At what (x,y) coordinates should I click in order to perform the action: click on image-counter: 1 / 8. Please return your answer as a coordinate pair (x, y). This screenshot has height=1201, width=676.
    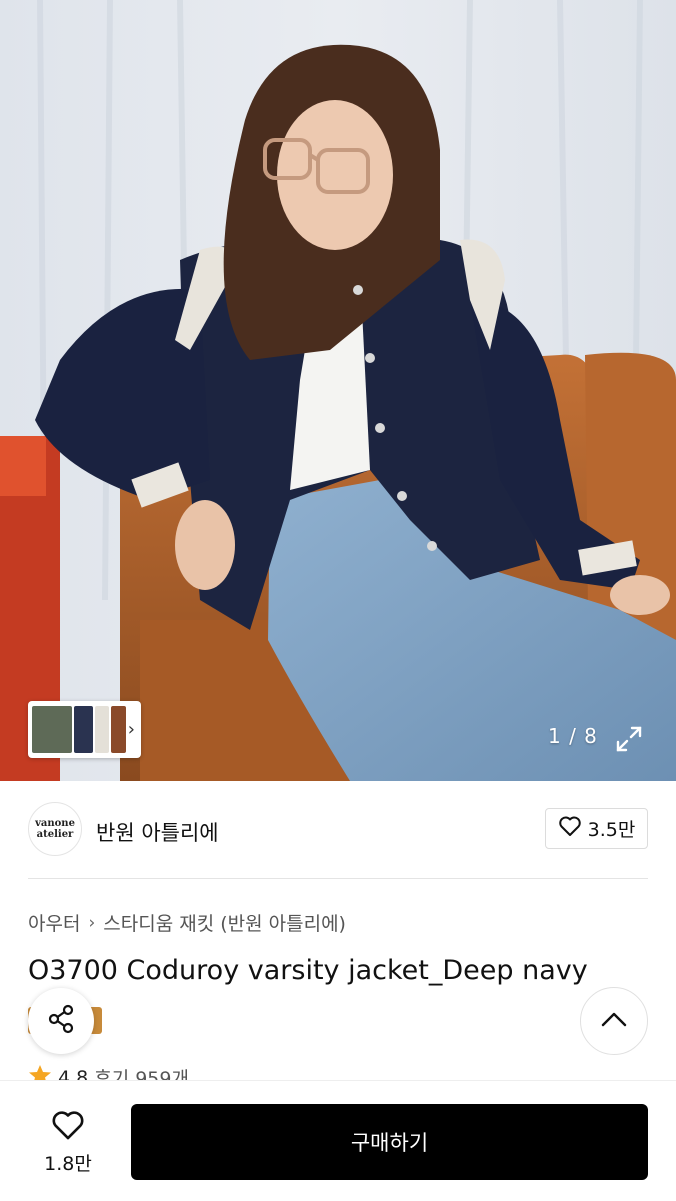
    Looking at the image, I should click on (573, 736).